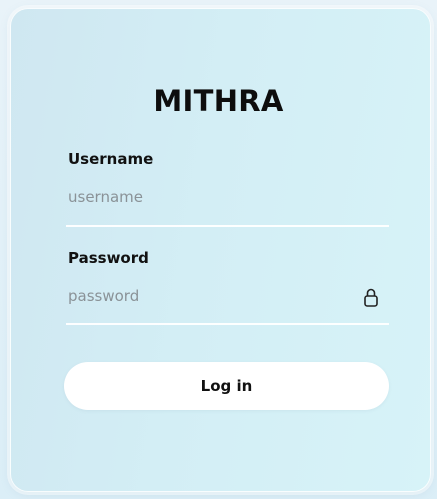 The width and height of the screenshot is (437, 499). What do you see at coordinates (111, 159) in the screenshot?
I see `username-label: Username` at bounding box center [111, 159].